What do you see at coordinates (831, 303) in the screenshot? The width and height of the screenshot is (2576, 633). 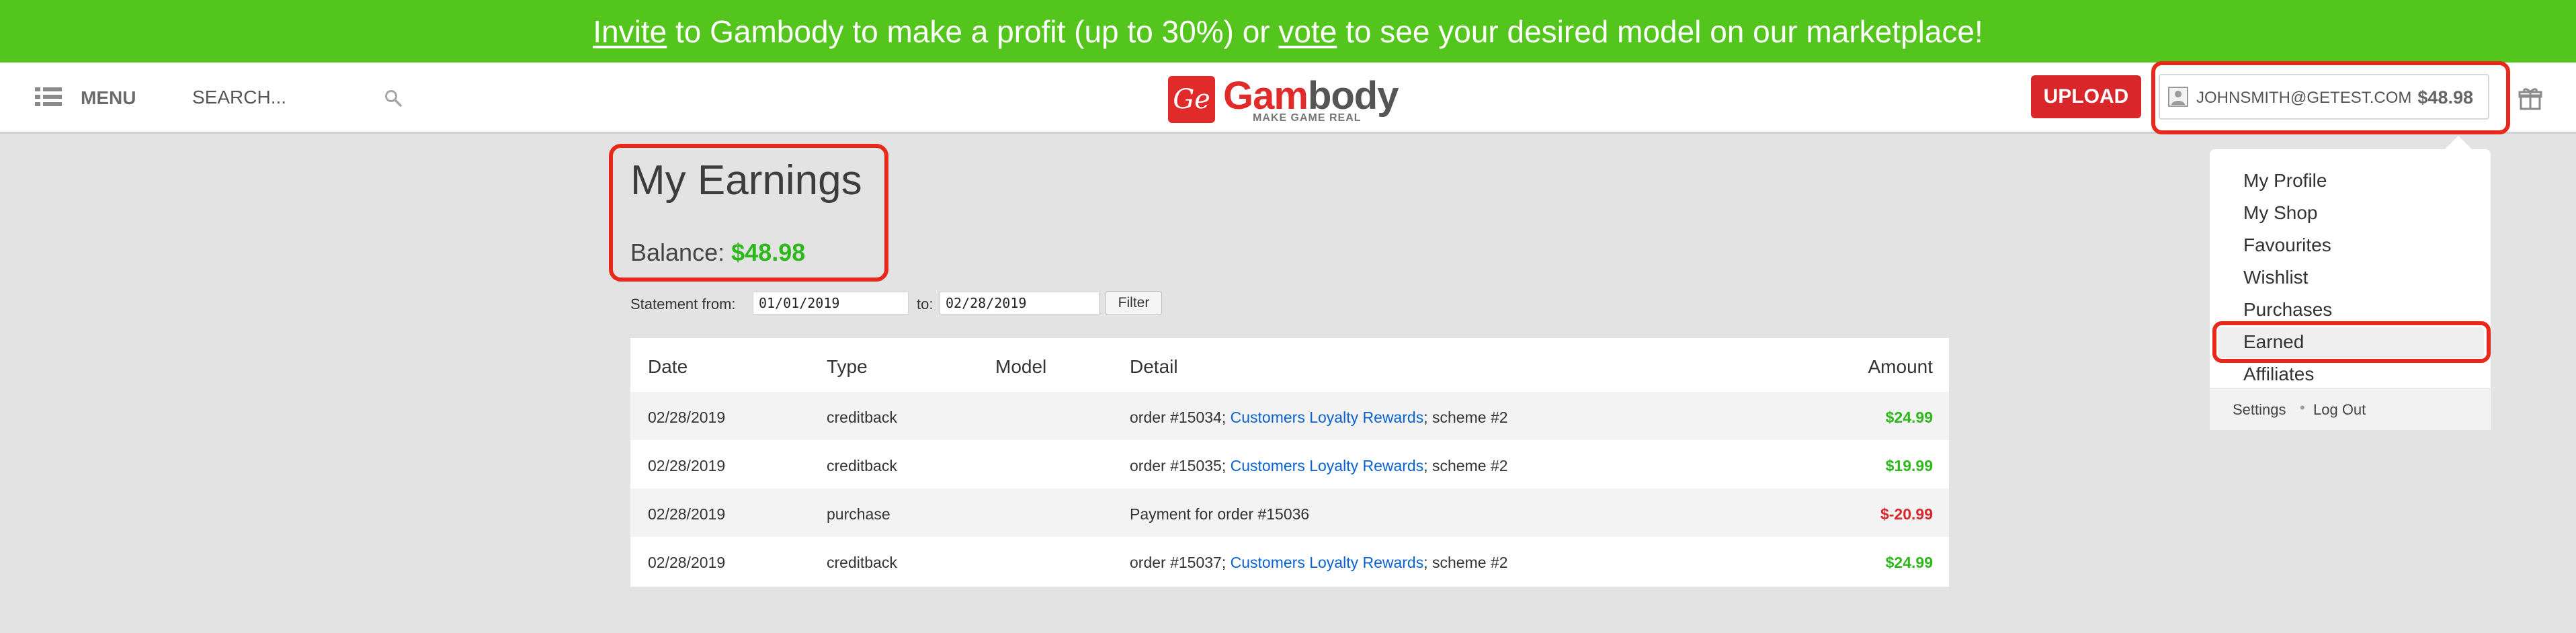 I see `statement-from-date` at bounding box center [831, 303].